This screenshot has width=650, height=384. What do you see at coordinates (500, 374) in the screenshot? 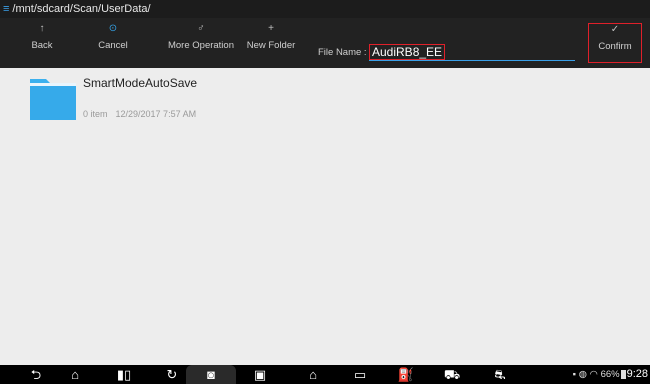
I see `remote-icon: ⛐` at bounding box center [500, 374].